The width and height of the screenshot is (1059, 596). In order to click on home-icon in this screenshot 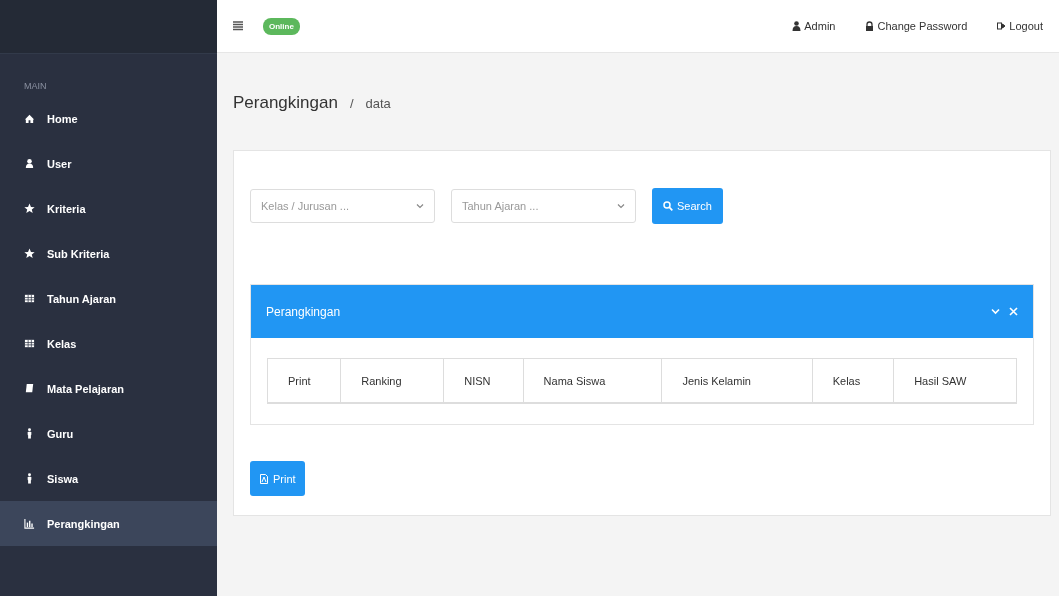, I will do `click(29, 118)`.